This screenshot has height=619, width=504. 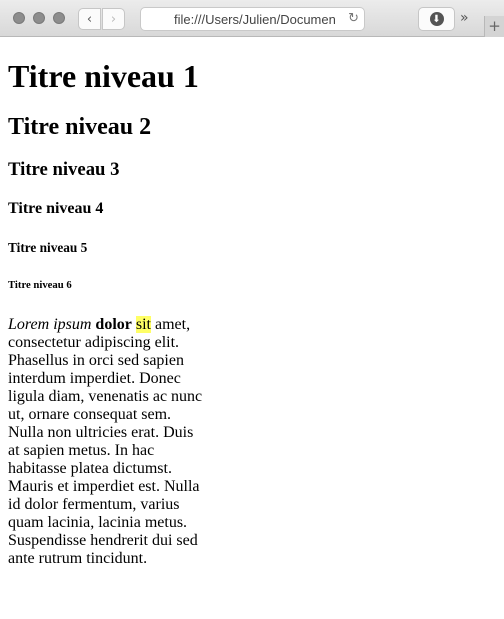 I want to click on heading-level-6: Titre niveau 6, so click(x=40, y=285).